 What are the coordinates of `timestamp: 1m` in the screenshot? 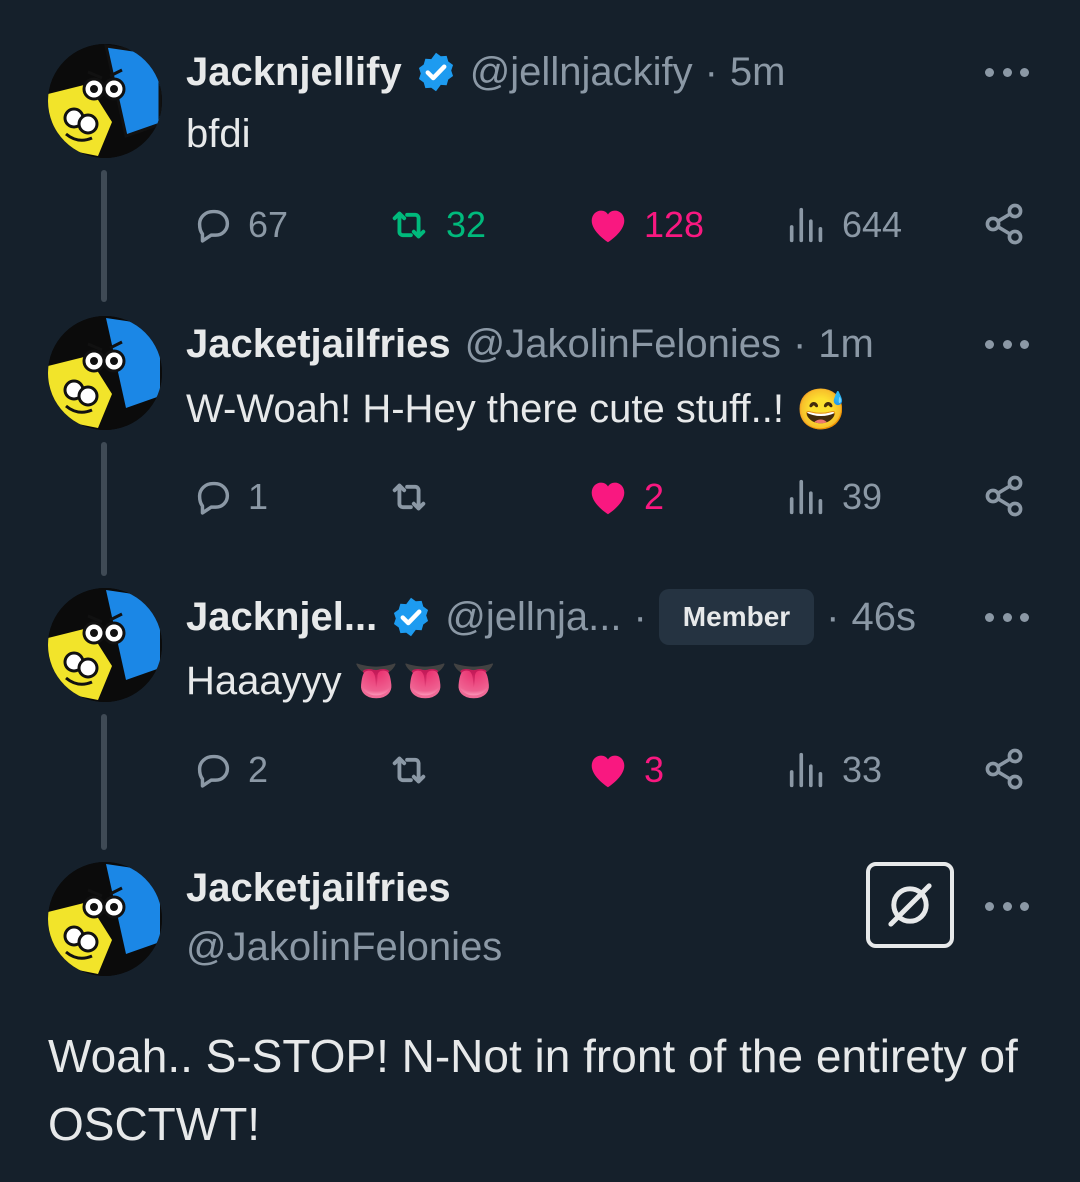 It's located at (846, 344).